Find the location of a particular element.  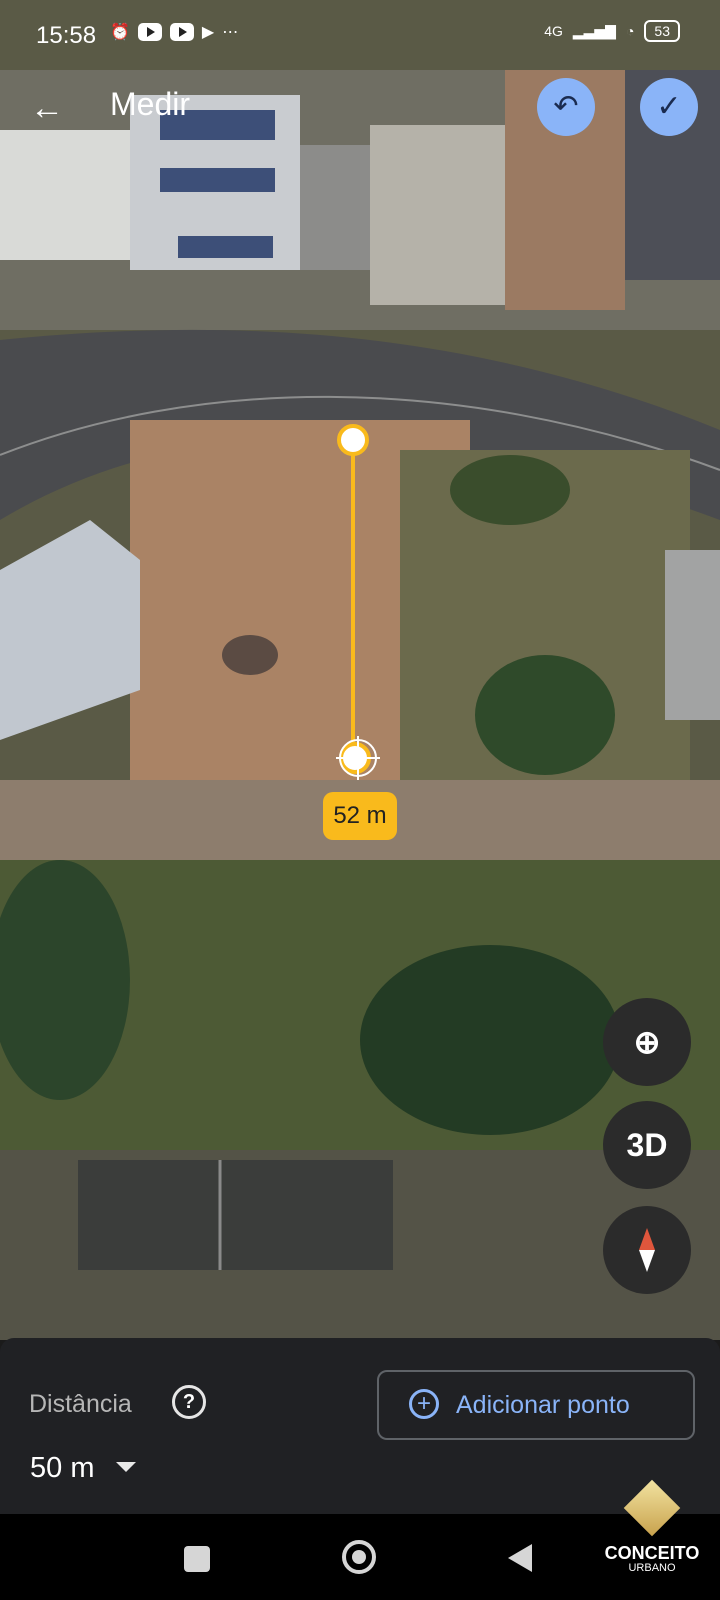

check-icon: ✓ is located at coordinates (669, 106).